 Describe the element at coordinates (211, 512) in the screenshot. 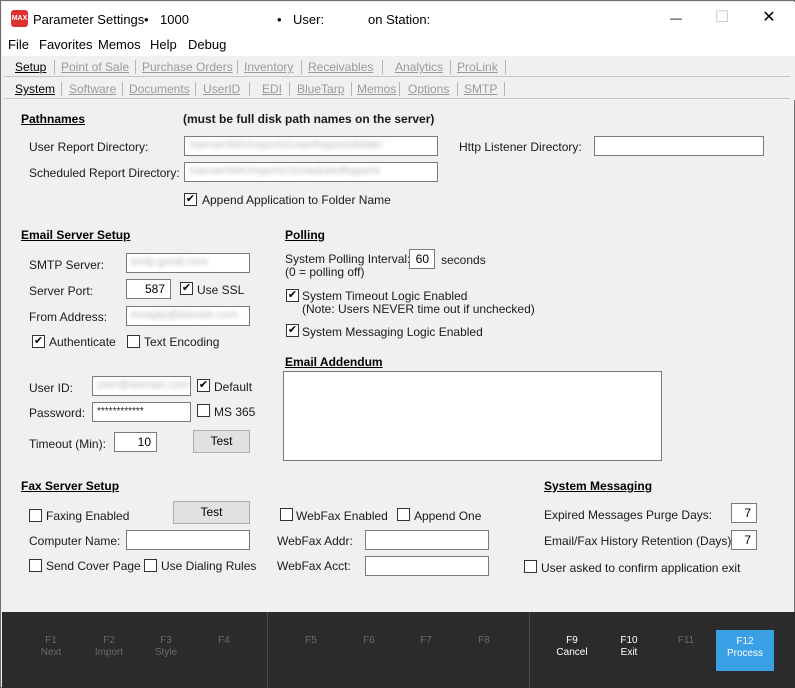

I see `fax-test-button: Test` at that location.